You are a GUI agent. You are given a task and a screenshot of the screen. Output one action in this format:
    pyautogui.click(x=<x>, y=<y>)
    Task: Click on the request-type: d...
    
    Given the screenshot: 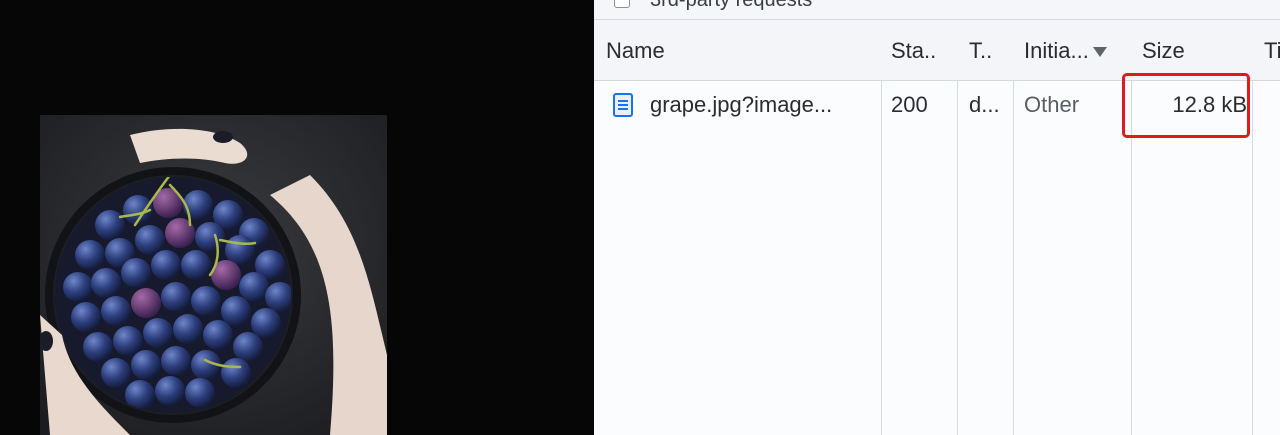 What is the action you would take?
    pyautogui.click(x=984, y=104)
    